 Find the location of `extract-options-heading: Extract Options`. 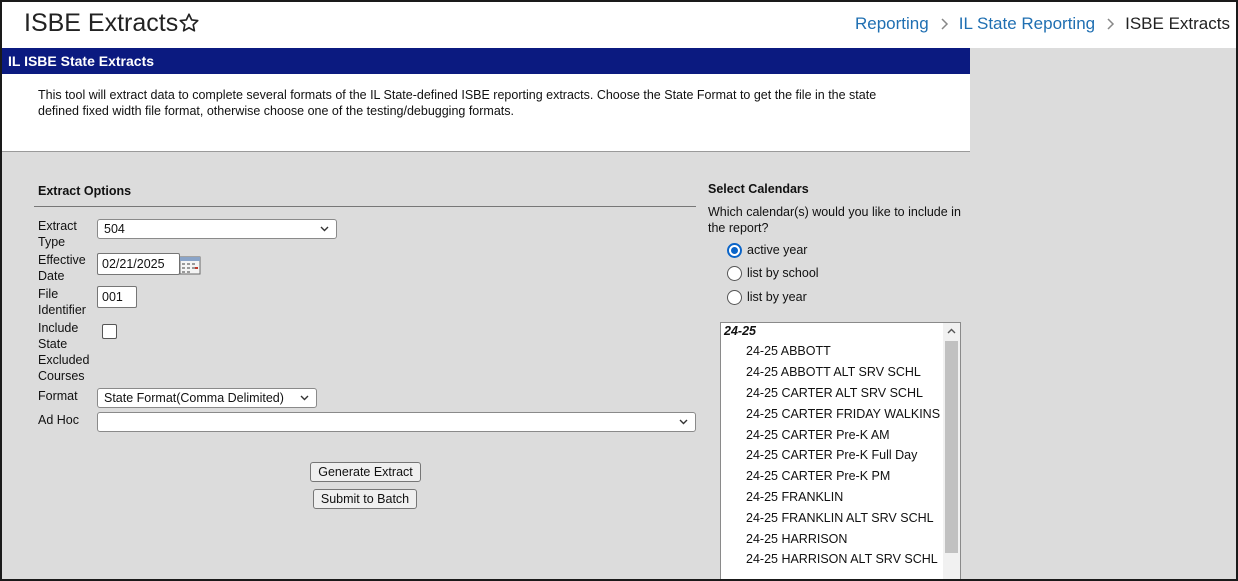

extract-options-heading: Extract Options is located at coordinates (85, 191).